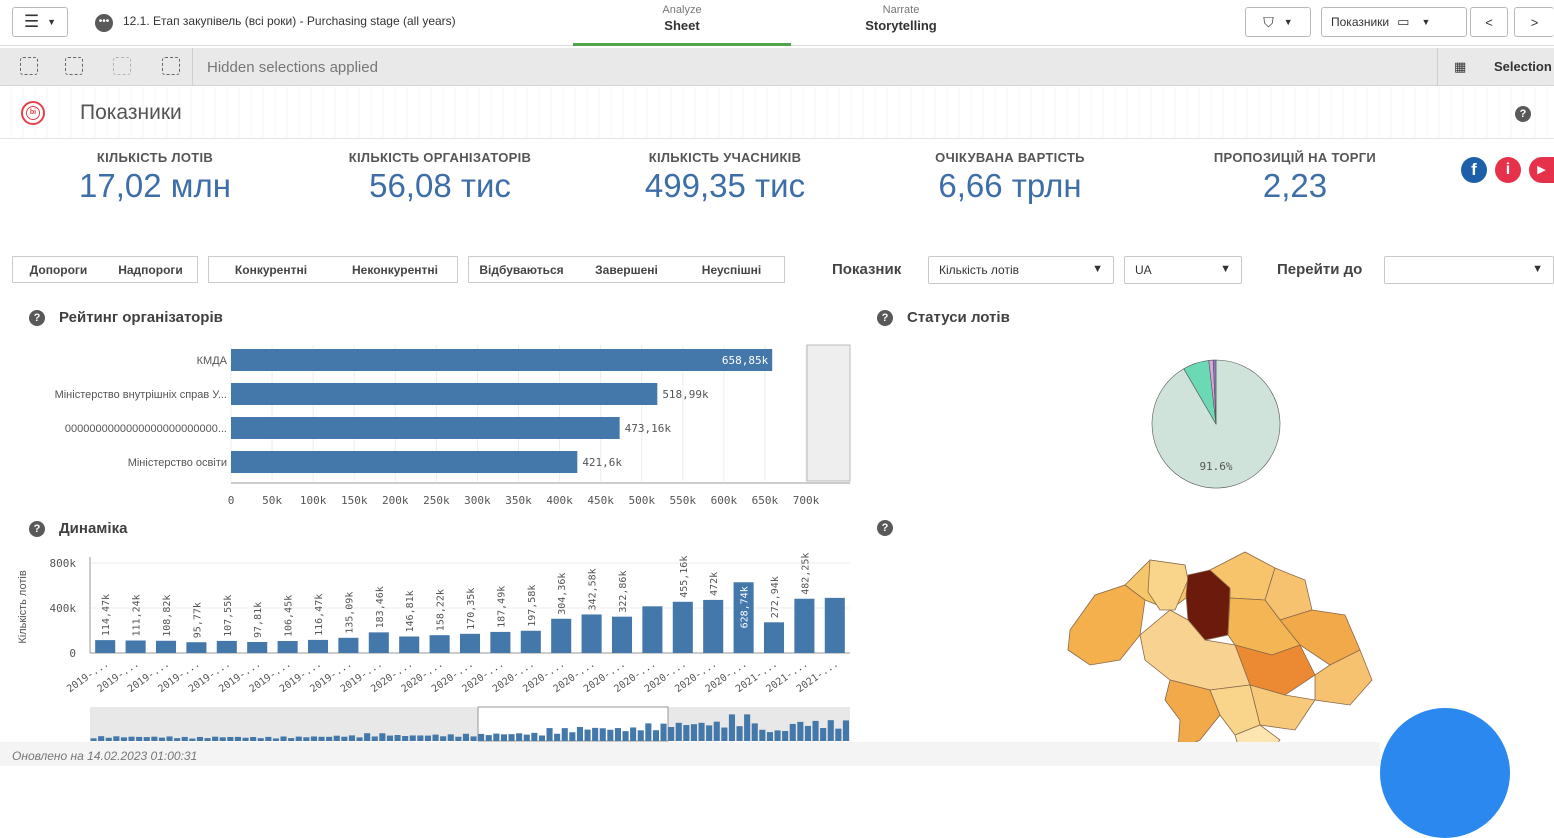 The height and width of the screenshot is (838, 1554). What do you see at coordinates (151, 269) in the screenshot?
I see `filter-above-threshold: Надпороги` at bounding box center [151, 269].